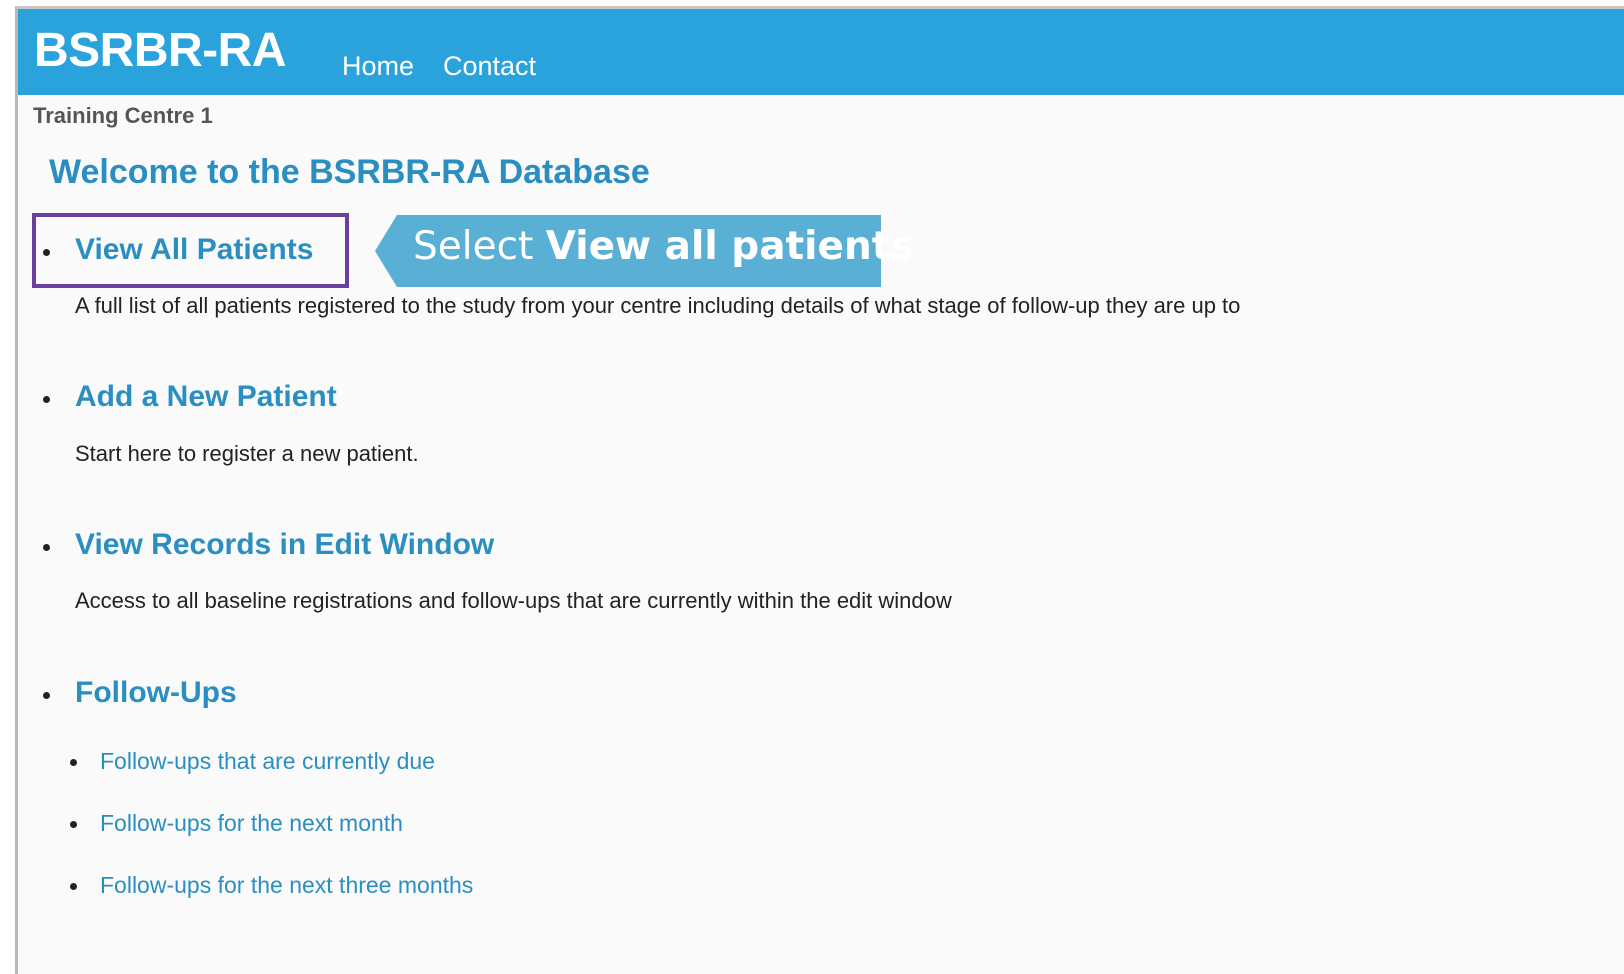  What do you see at coordinates (247, 453) in the screenshot?
I see `add-new-patient-description: Start here to register a new patient.` at bounding box center [247, 453].